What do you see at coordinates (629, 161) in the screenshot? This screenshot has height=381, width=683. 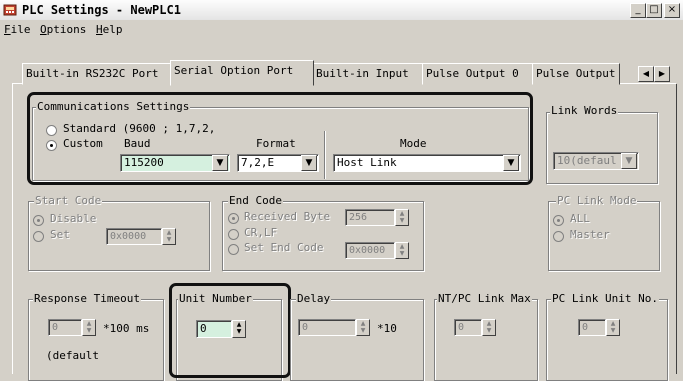 I see `link-words-dropdown-icon: ▼` at bounding box center [629, 161].